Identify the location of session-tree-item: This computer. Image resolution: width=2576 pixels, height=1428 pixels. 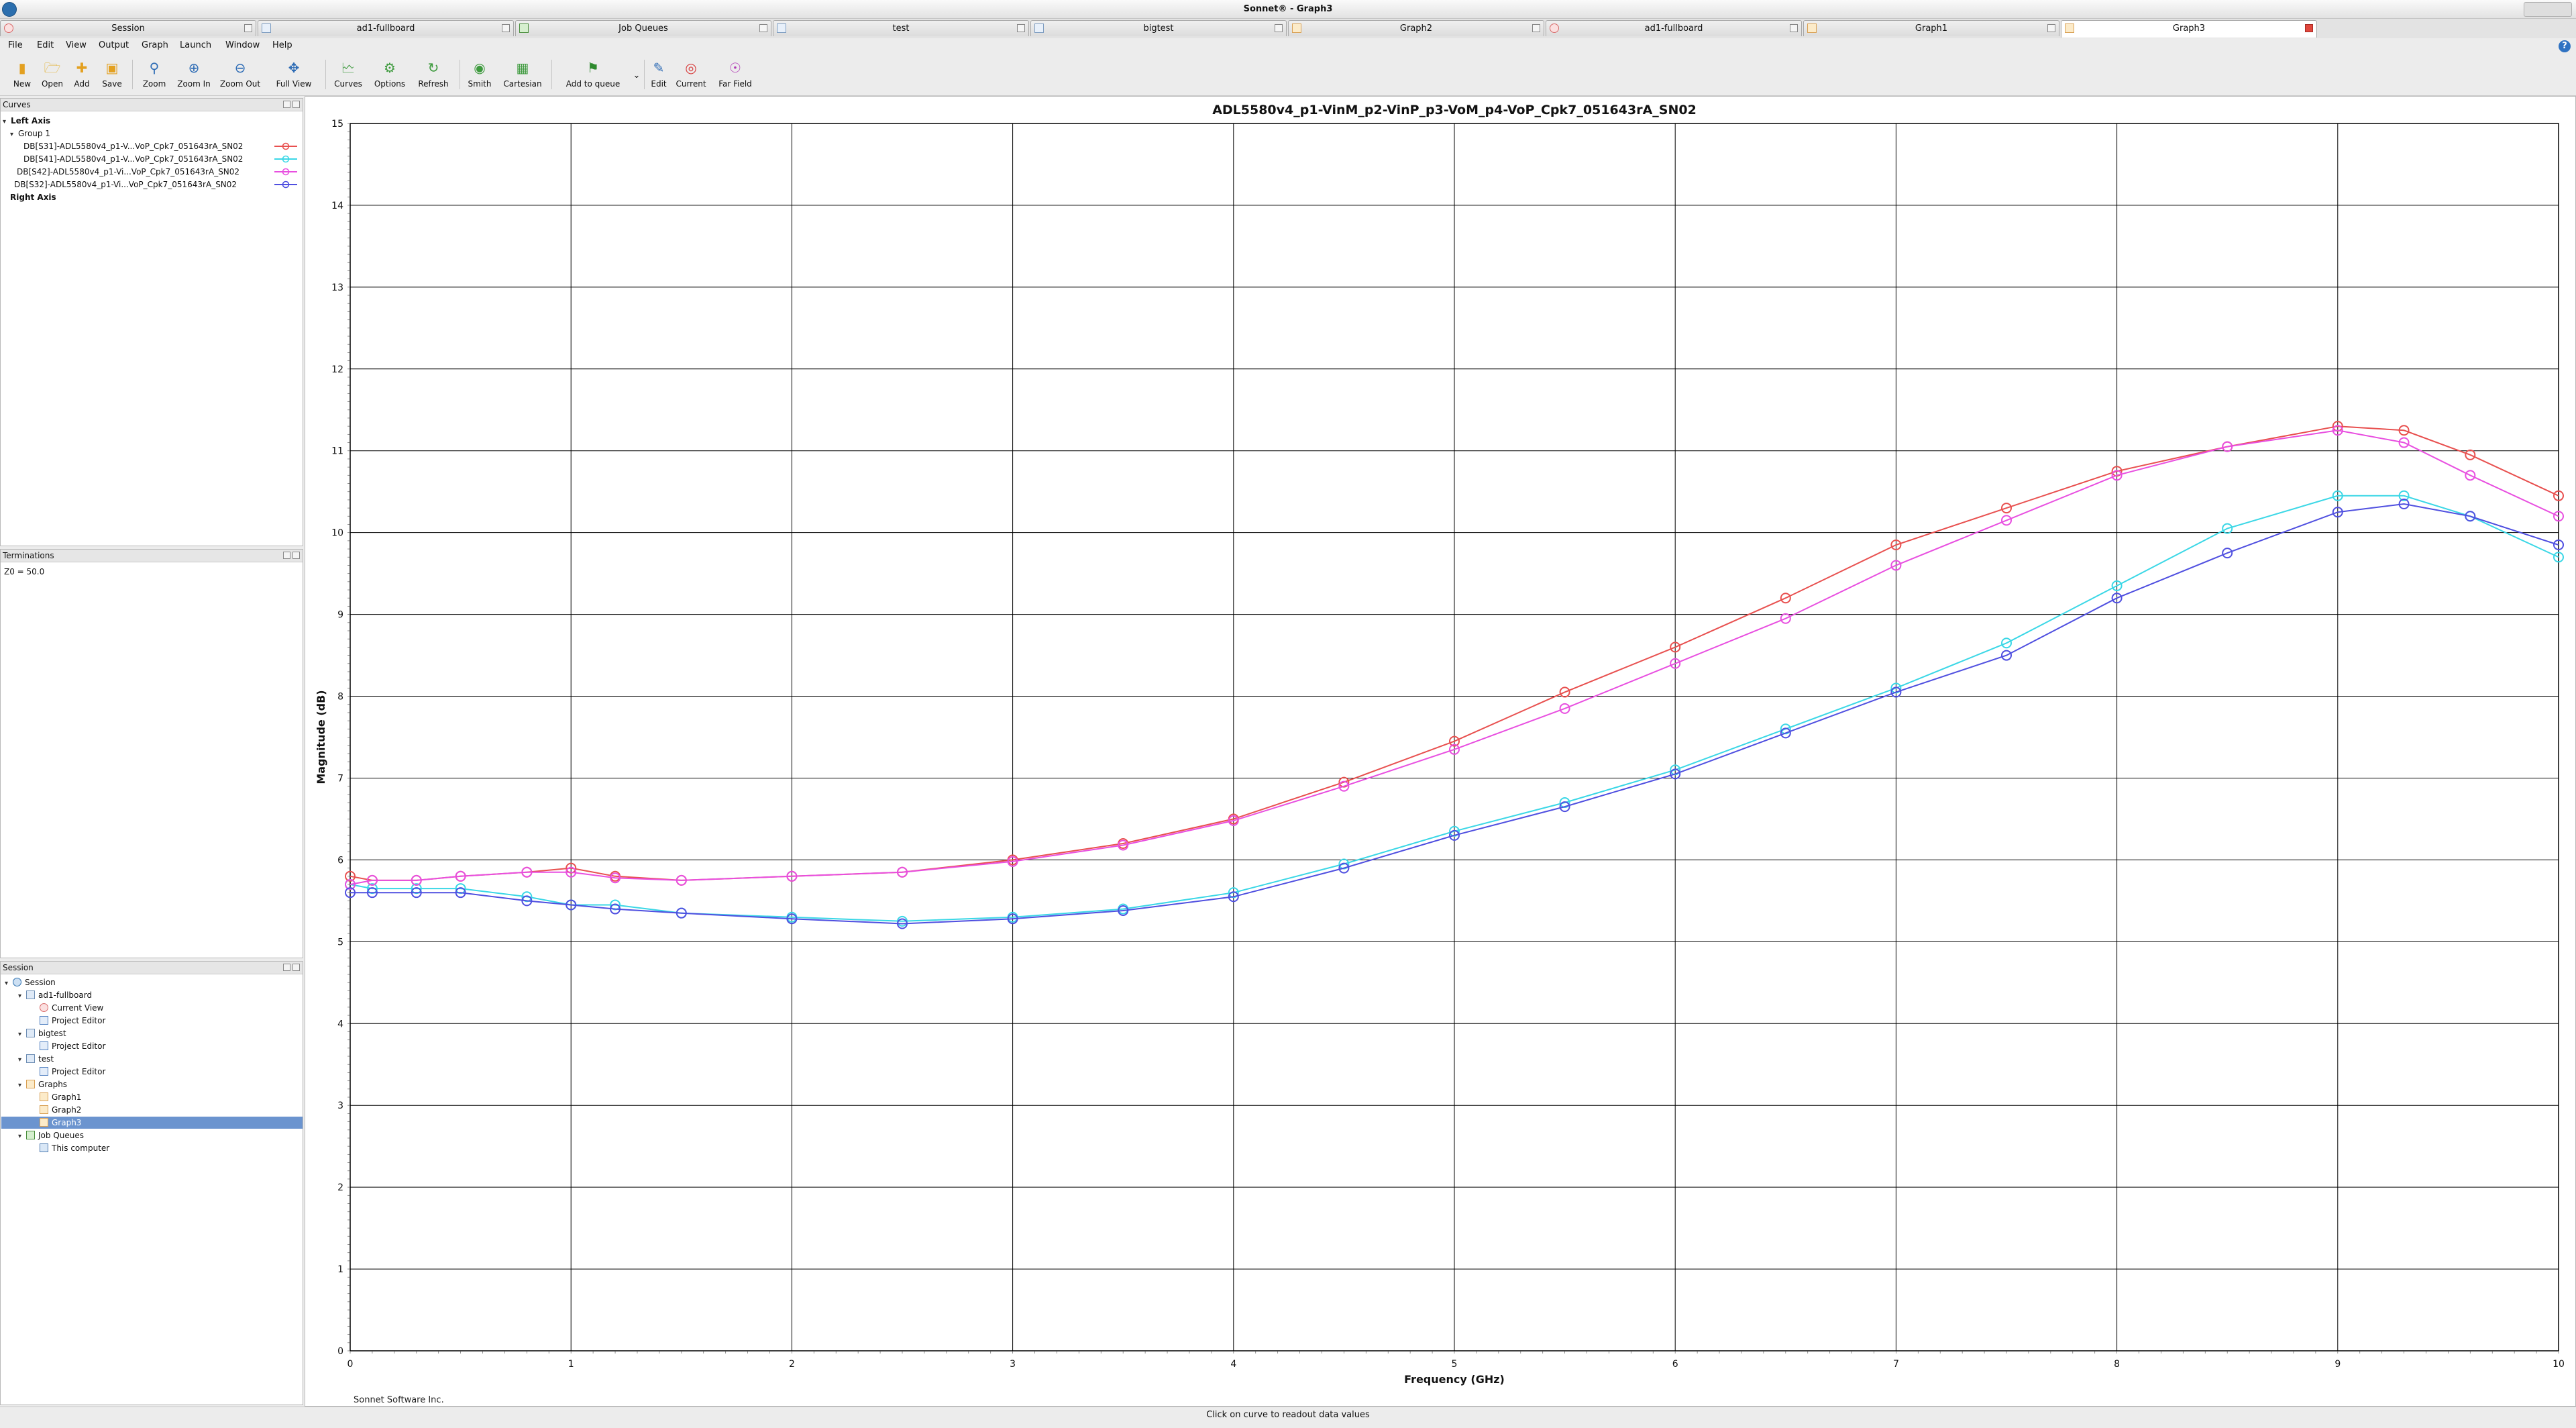
(70, 1148).